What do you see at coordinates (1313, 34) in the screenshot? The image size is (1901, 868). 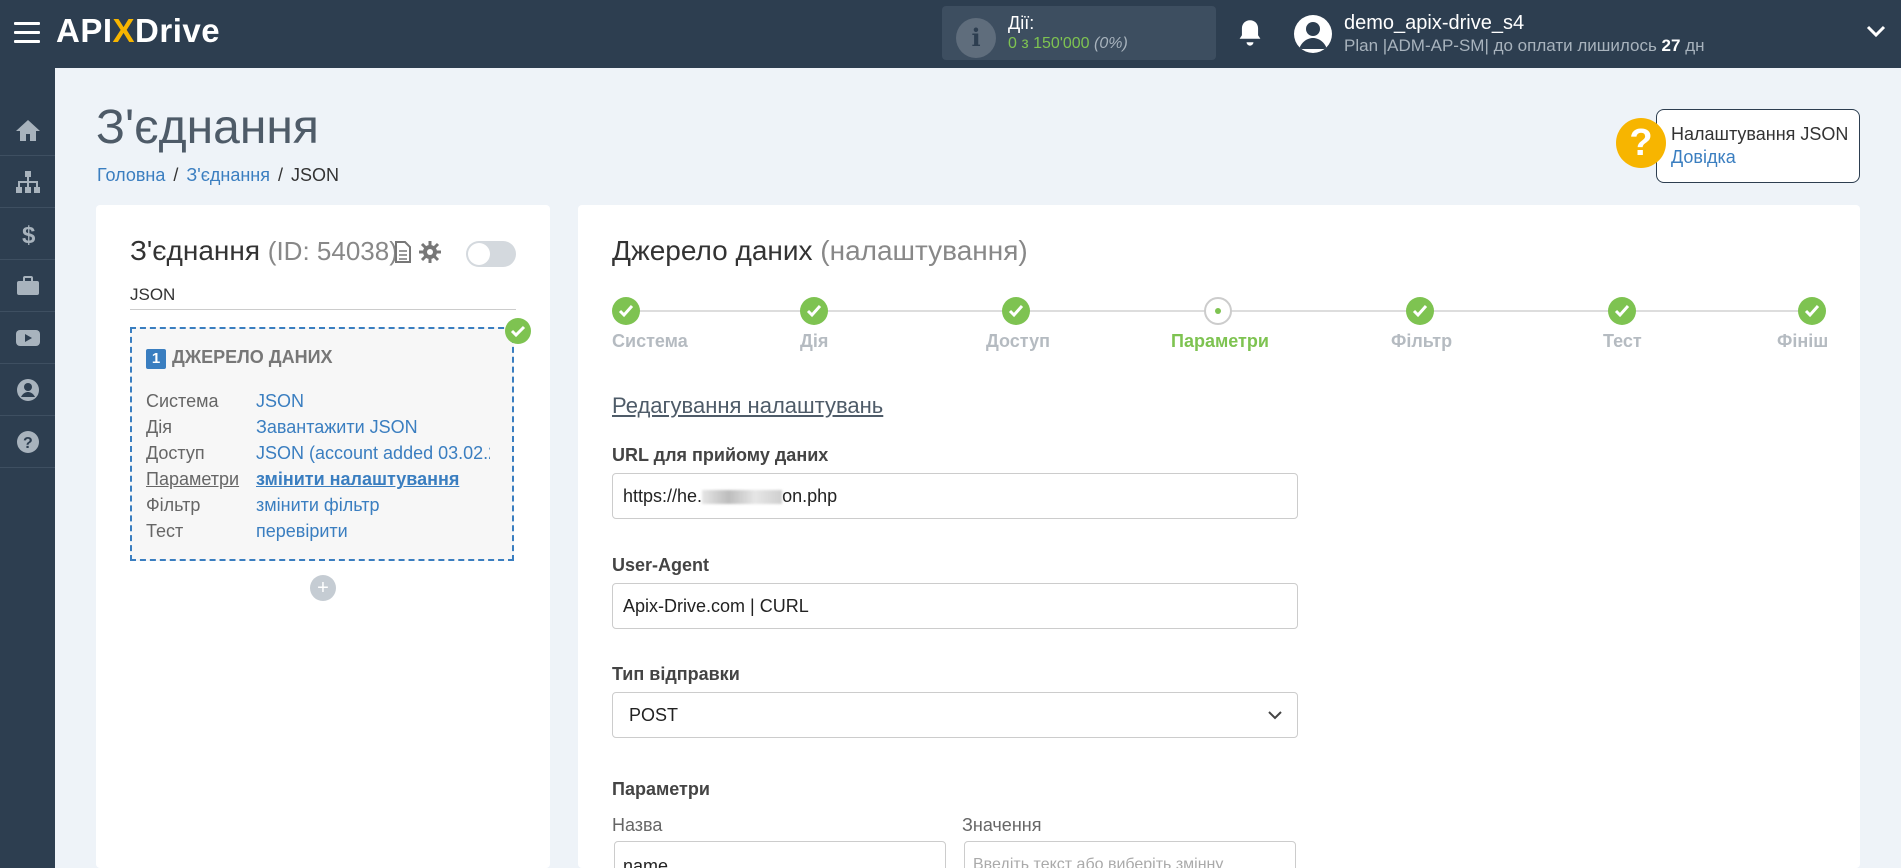 I see `avatar` at bounding box center [1313, 34].